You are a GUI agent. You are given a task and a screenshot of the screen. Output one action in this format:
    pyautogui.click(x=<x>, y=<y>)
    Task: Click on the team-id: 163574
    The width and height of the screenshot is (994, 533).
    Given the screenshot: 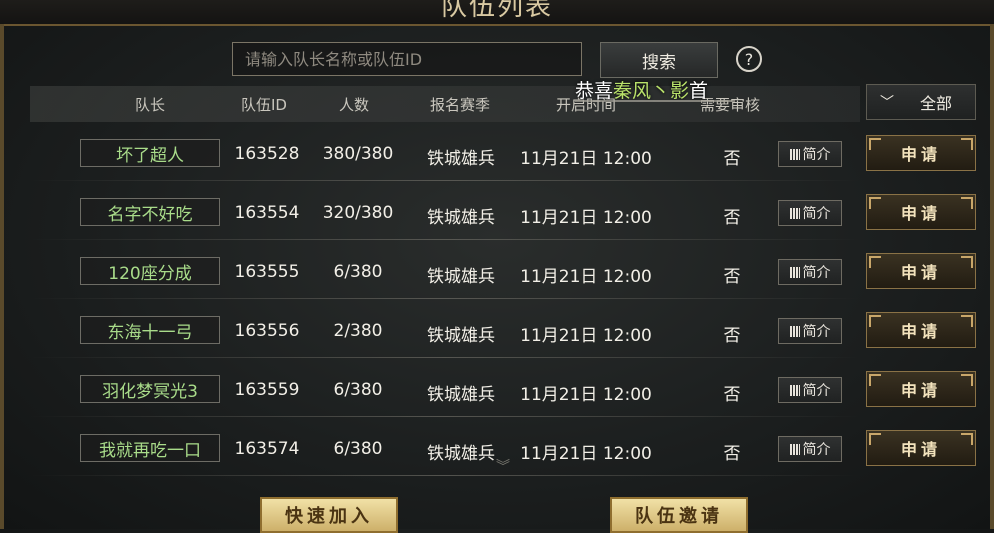 What is the action you would take?
    pyautogui.click(x=267, y=449)
    